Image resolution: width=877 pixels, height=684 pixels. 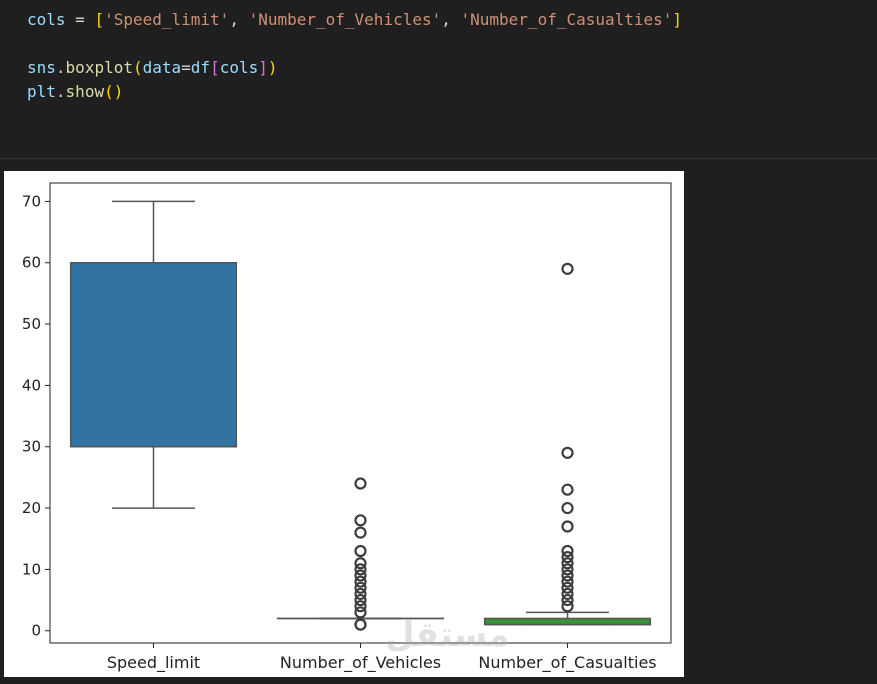 What do you see at coordinates (567, 663) in the screenshot?
I see `x-tick-label: Number_of_Casualties` at bounding box center [567, 663].